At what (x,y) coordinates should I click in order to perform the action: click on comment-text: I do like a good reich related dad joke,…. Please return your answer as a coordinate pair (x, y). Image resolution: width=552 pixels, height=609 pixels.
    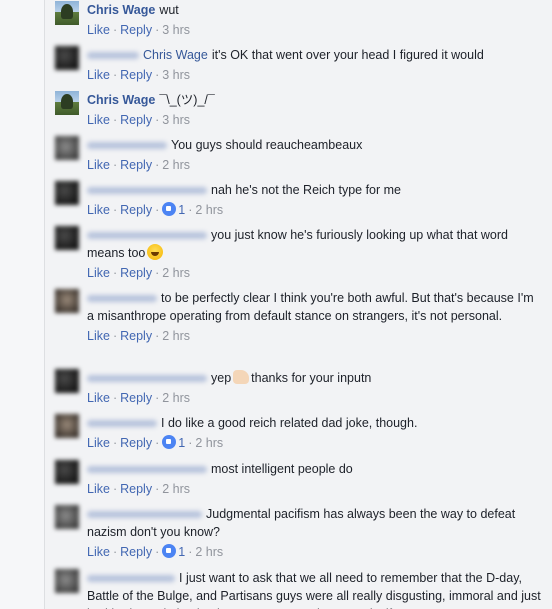
    Looking at the image, I should click on (289, 423).